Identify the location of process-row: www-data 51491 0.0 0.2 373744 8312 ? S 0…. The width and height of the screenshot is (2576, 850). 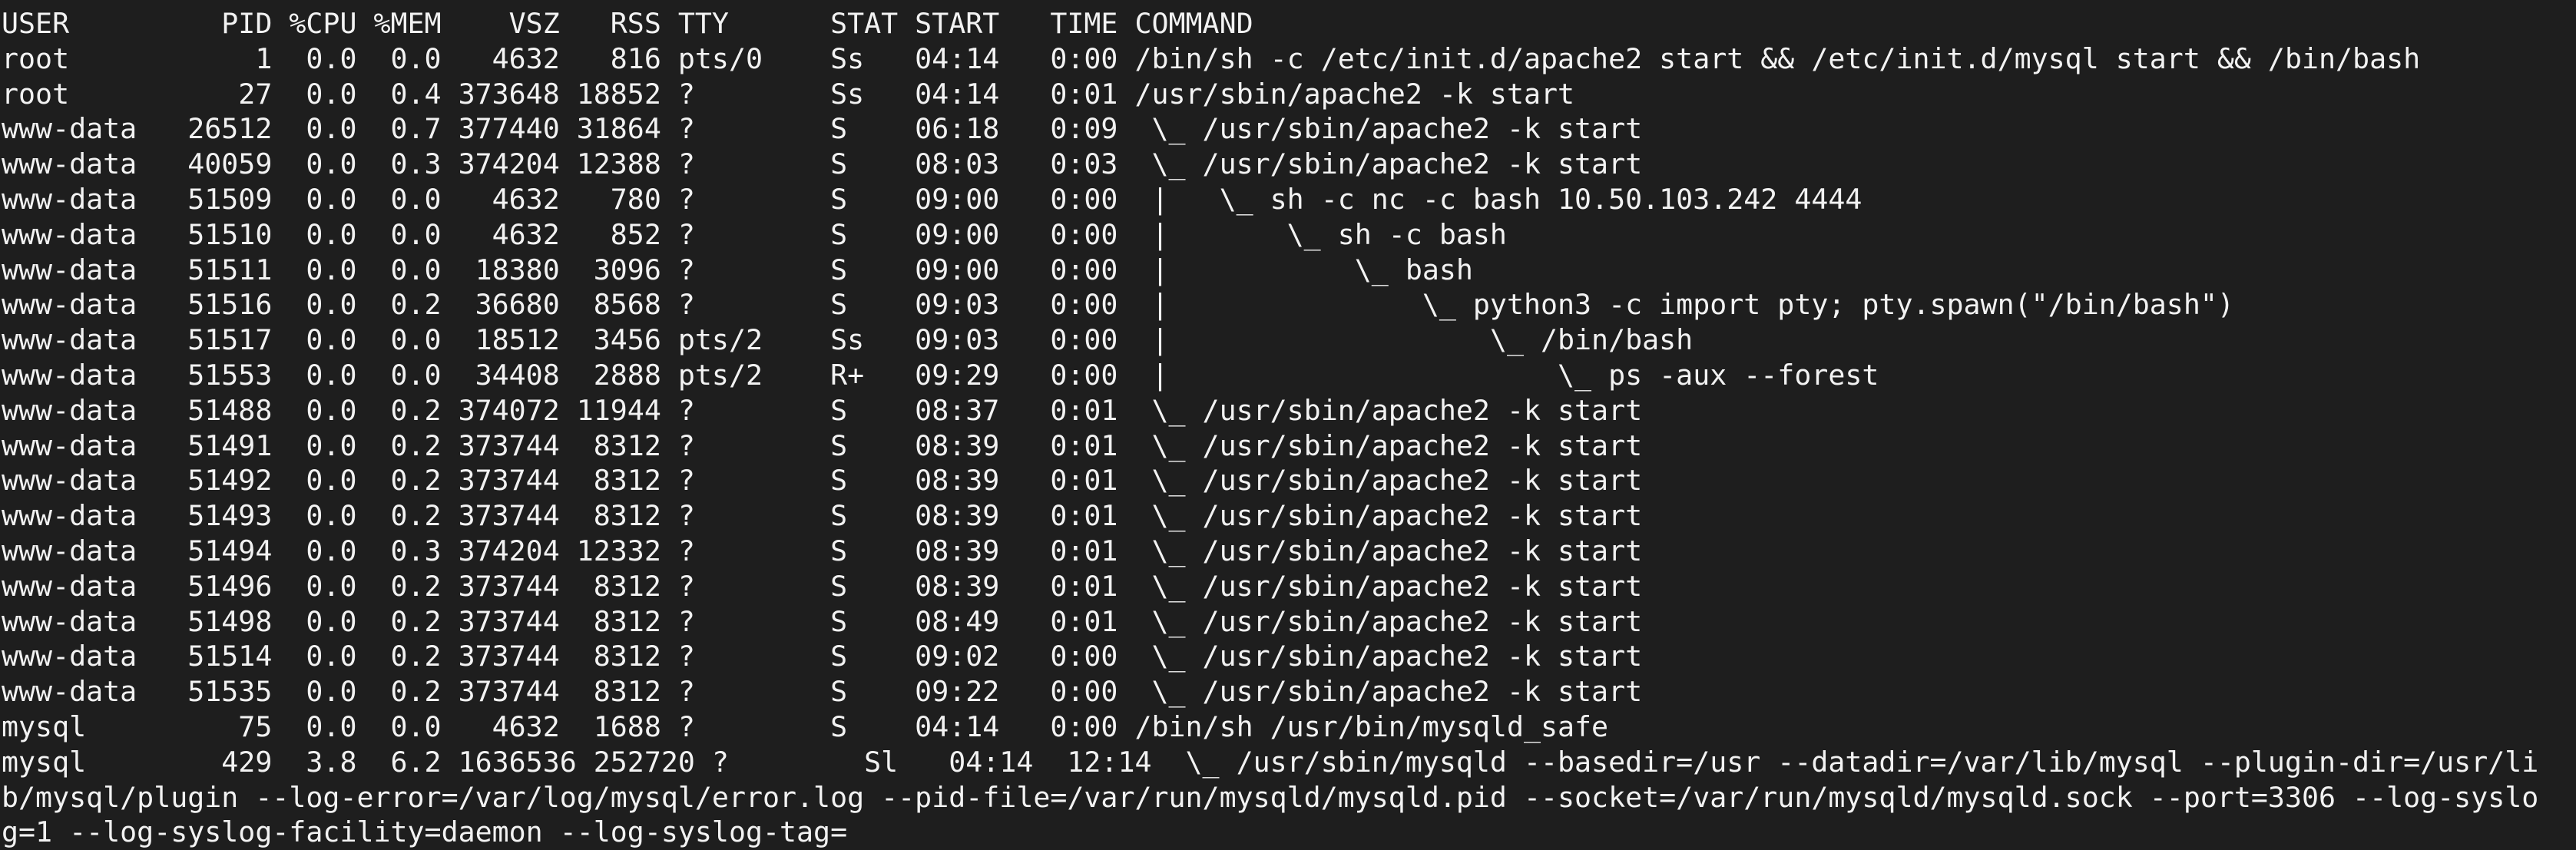
(822, 445).